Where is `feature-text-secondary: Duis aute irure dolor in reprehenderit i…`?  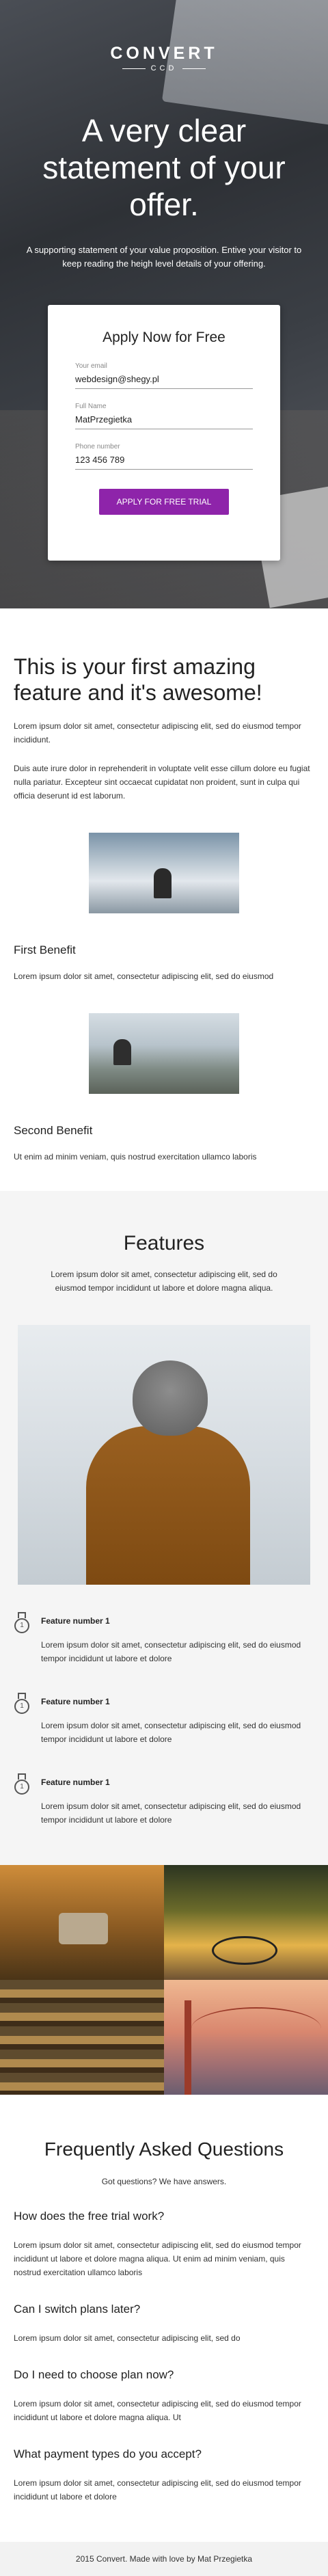
feature-text-secondary: Duis aute irure dolor in reprehenderit i… is located at coordinates (162, 782).